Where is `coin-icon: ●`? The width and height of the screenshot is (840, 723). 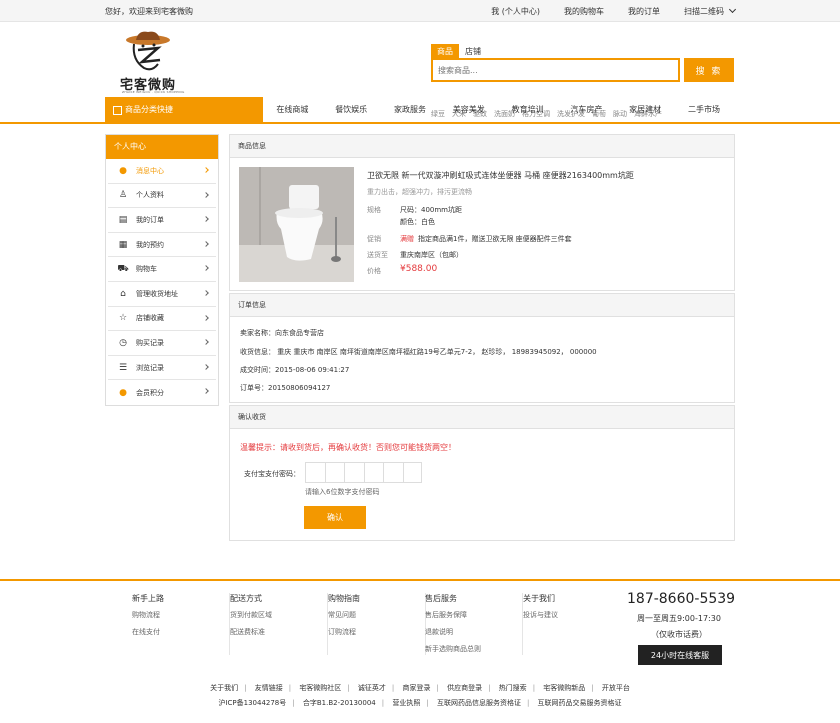 coin-icon: ● is located at coordinates (123, 392).